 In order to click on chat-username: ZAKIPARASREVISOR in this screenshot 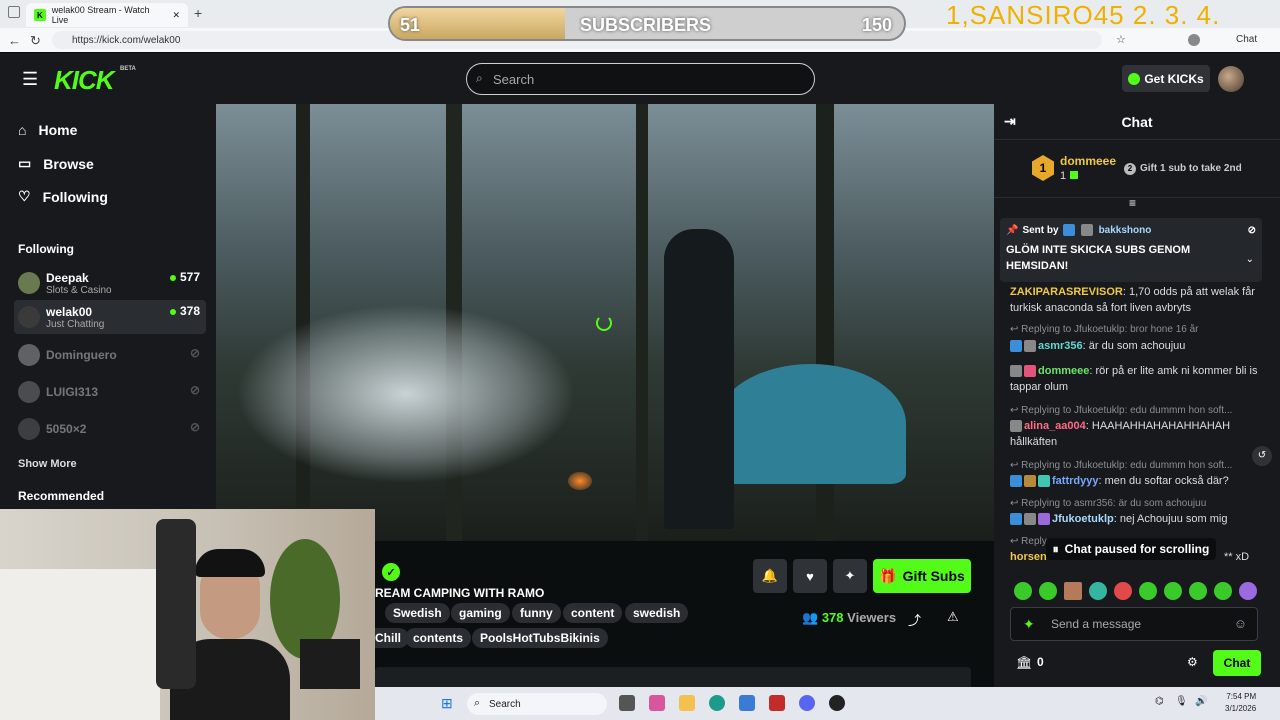, I will do `click(1066, 292)`.